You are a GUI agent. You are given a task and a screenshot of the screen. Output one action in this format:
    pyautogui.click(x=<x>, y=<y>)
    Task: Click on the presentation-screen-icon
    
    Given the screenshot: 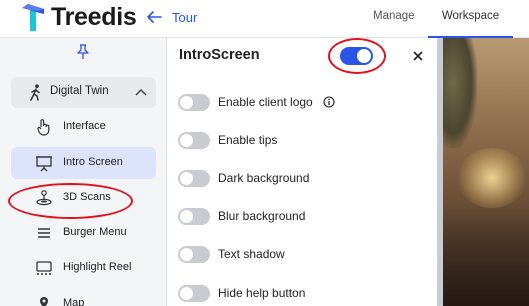 What is the action you would take?
    pyautogui.click(x=44, y=164)
    